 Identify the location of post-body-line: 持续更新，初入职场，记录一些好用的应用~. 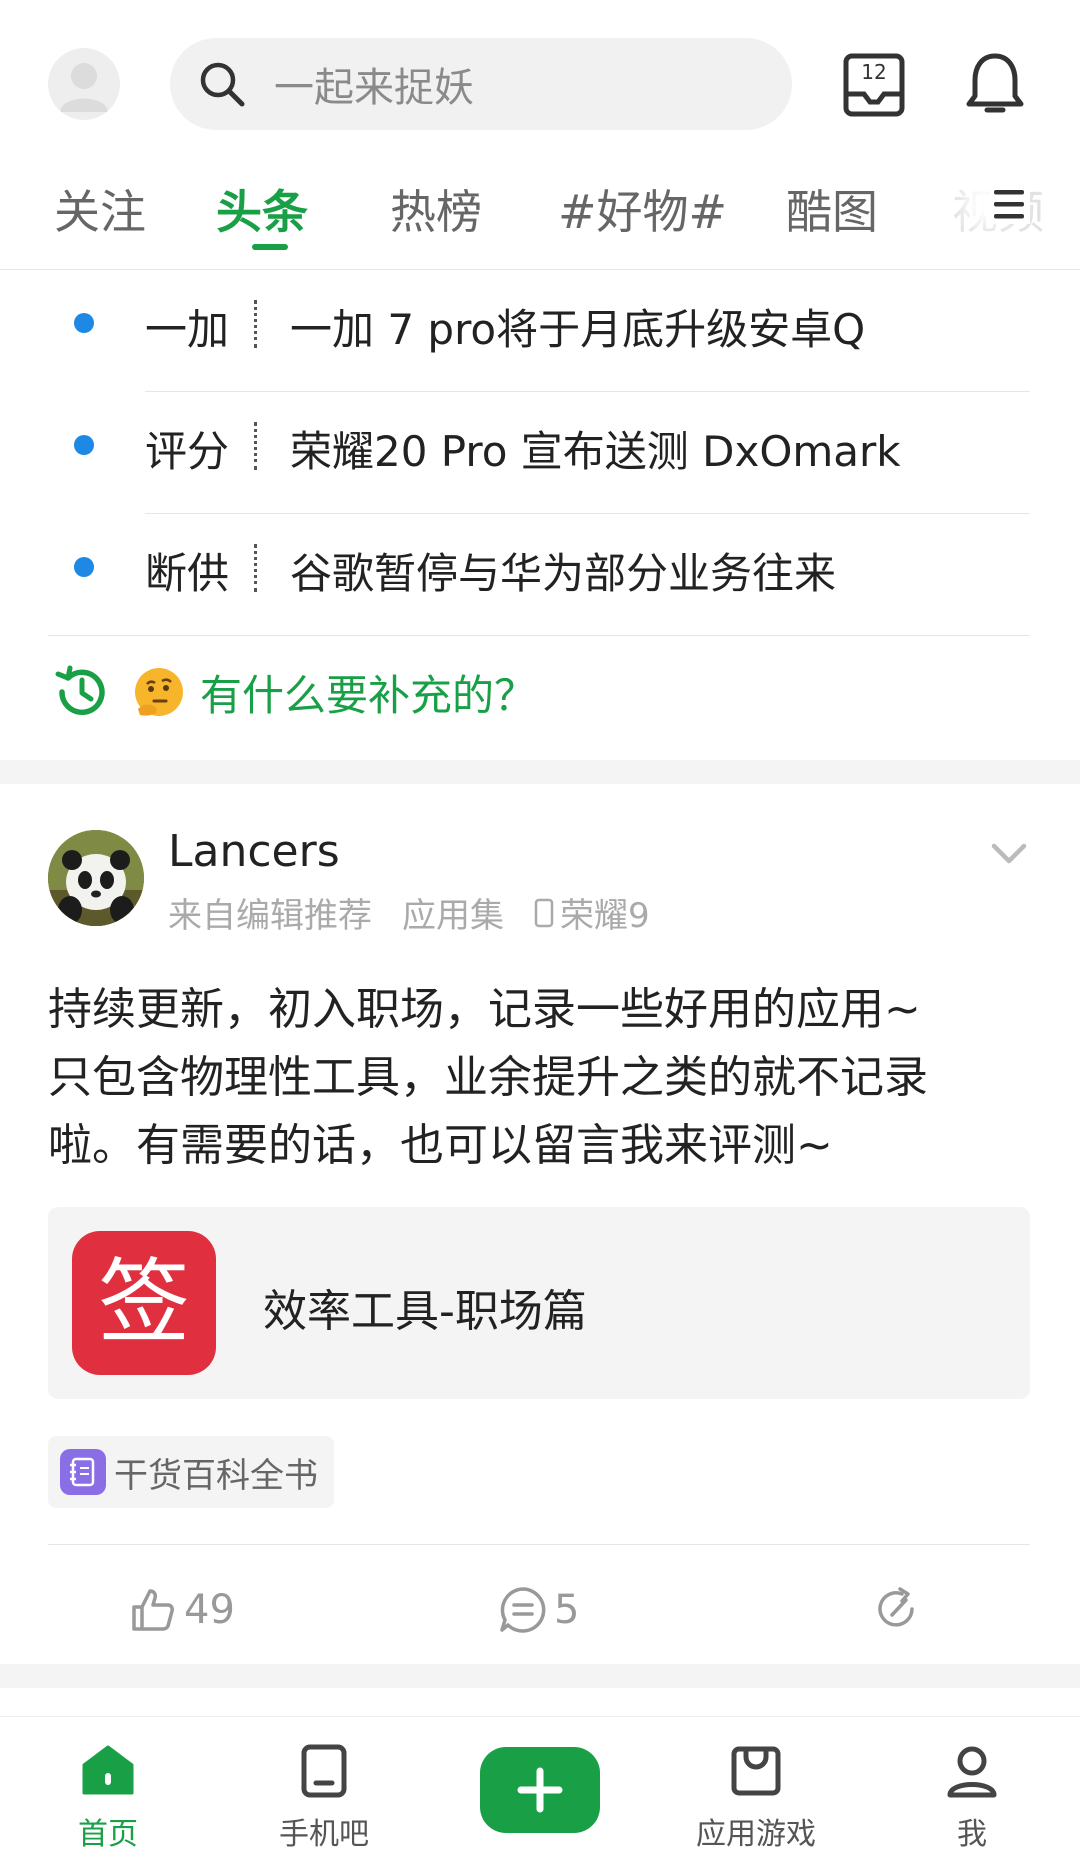
(484, 1009).